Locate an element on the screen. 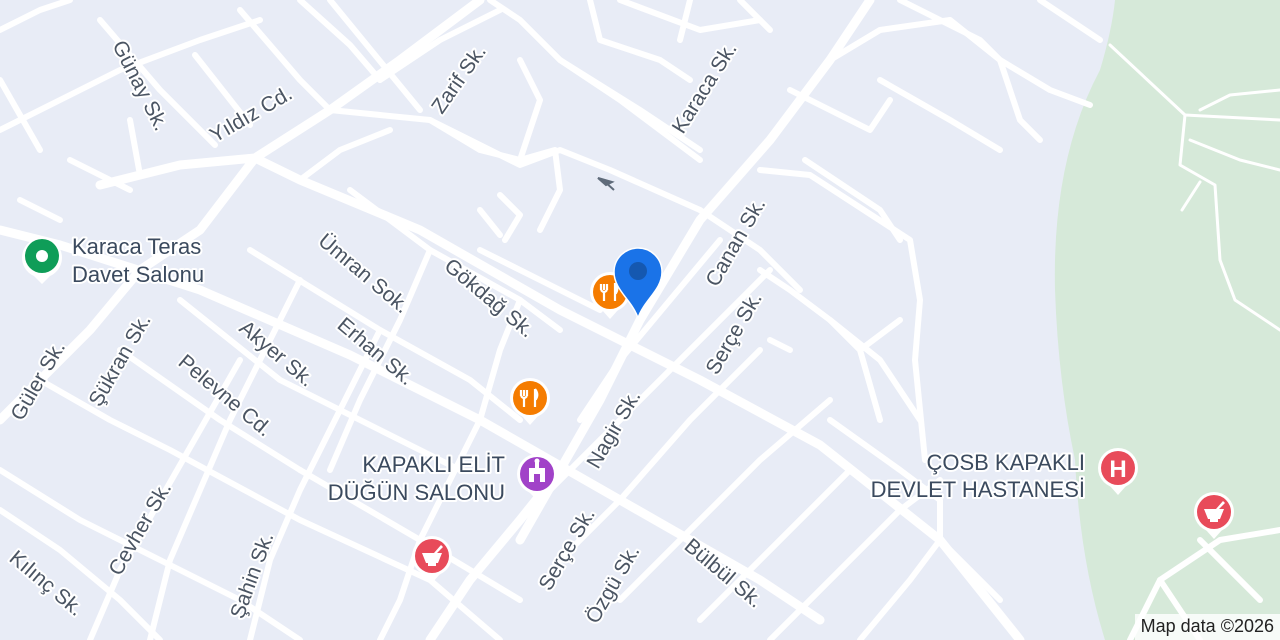 The image size is (1280, 640). place-label-line1: Karaca Teras is located at coordinates (136, 246).